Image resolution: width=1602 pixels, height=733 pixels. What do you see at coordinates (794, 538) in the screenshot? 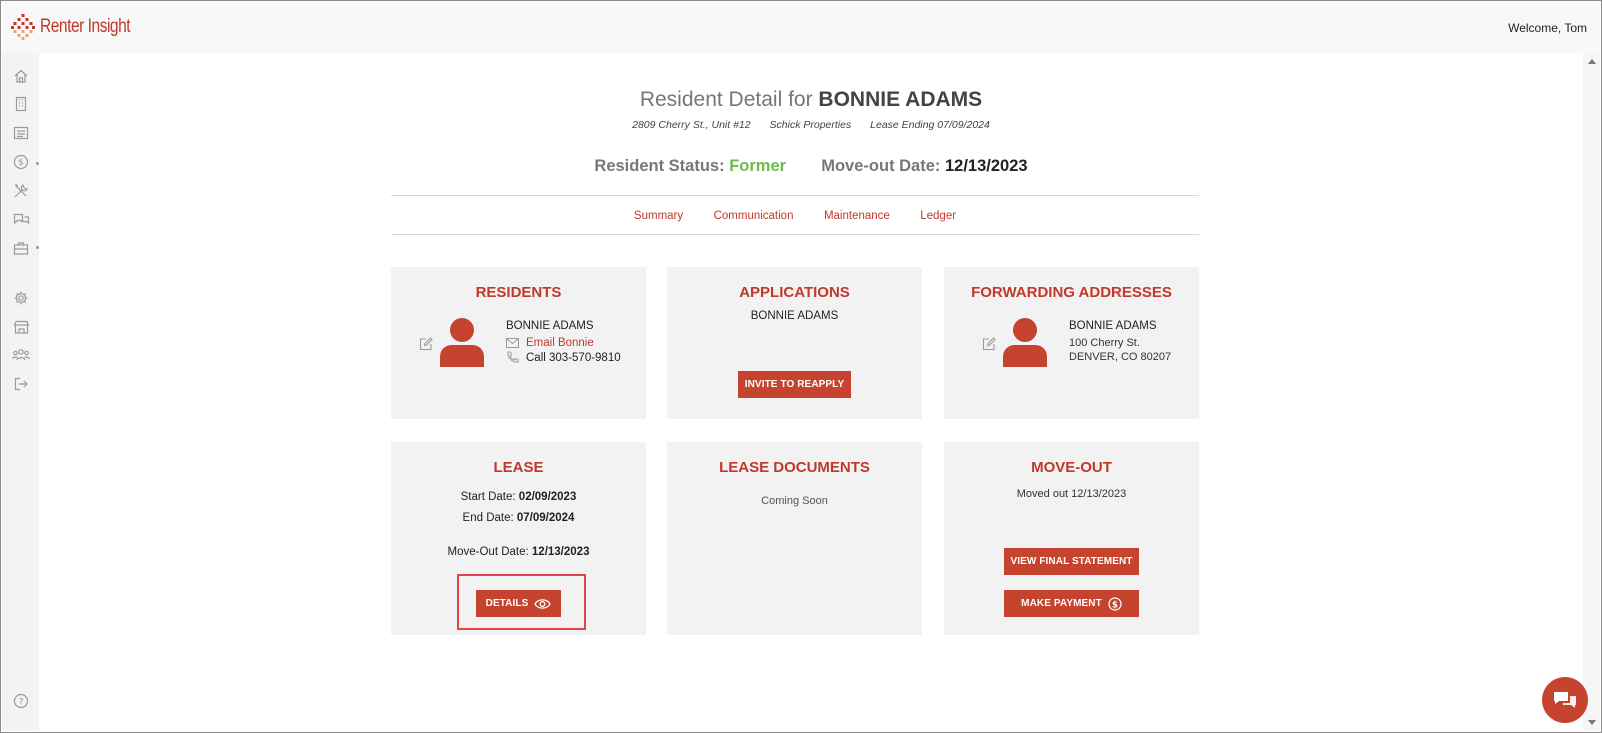
I see `lease-documents-card: LEASE DOCUMENTS Coming Soon` at bounding box center [794, 538].